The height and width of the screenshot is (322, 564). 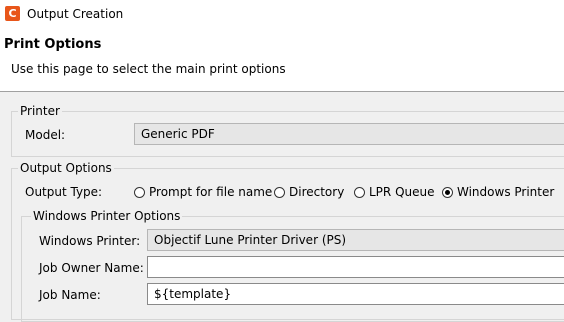 What do you see at coordinates (349, 134) in the screenshot?
I see `model-field: Generic PDF` at bounding box center [349, 134].